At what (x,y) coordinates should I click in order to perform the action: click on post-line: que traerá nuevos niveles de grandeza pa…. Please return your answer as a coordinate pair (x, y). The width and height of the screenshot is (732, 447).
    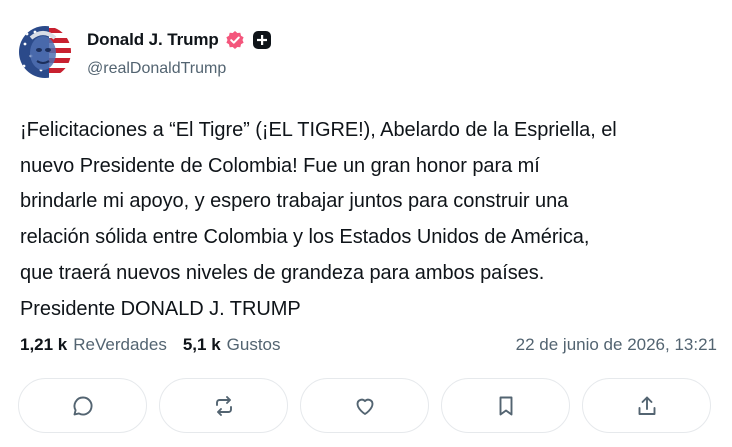
    Looking at the image, I should click on (282, 272).